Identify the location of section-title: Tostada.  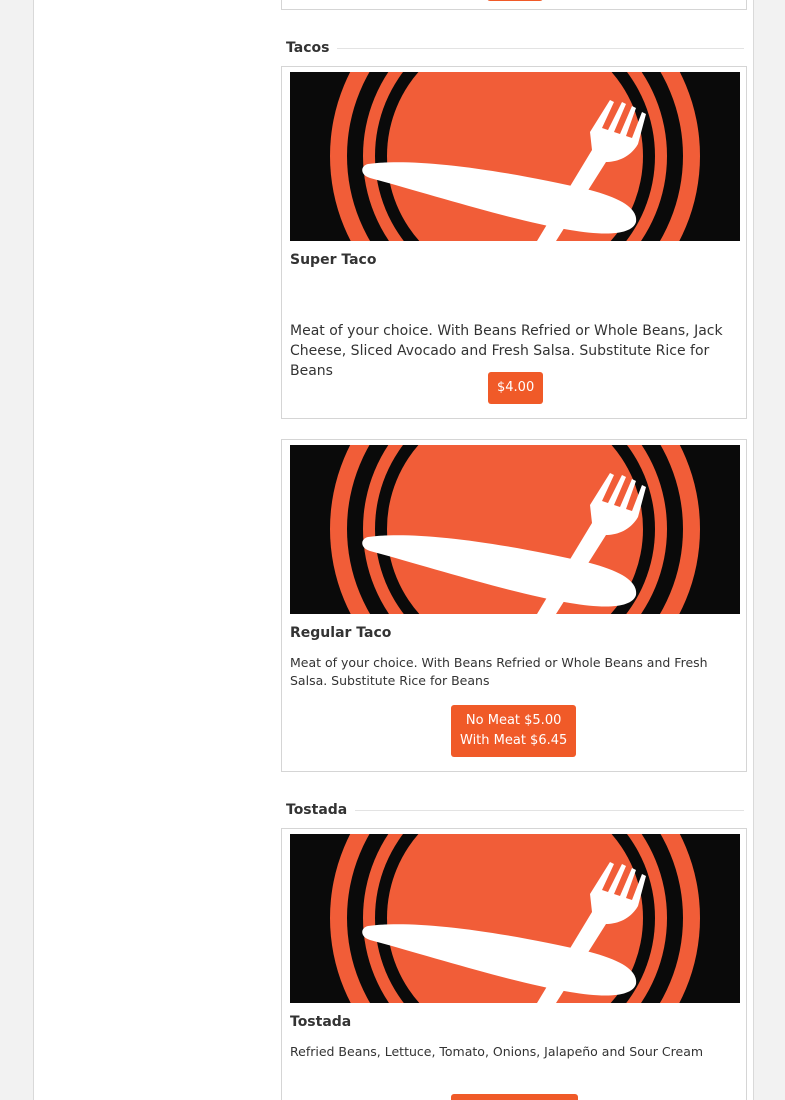
(321, 810).